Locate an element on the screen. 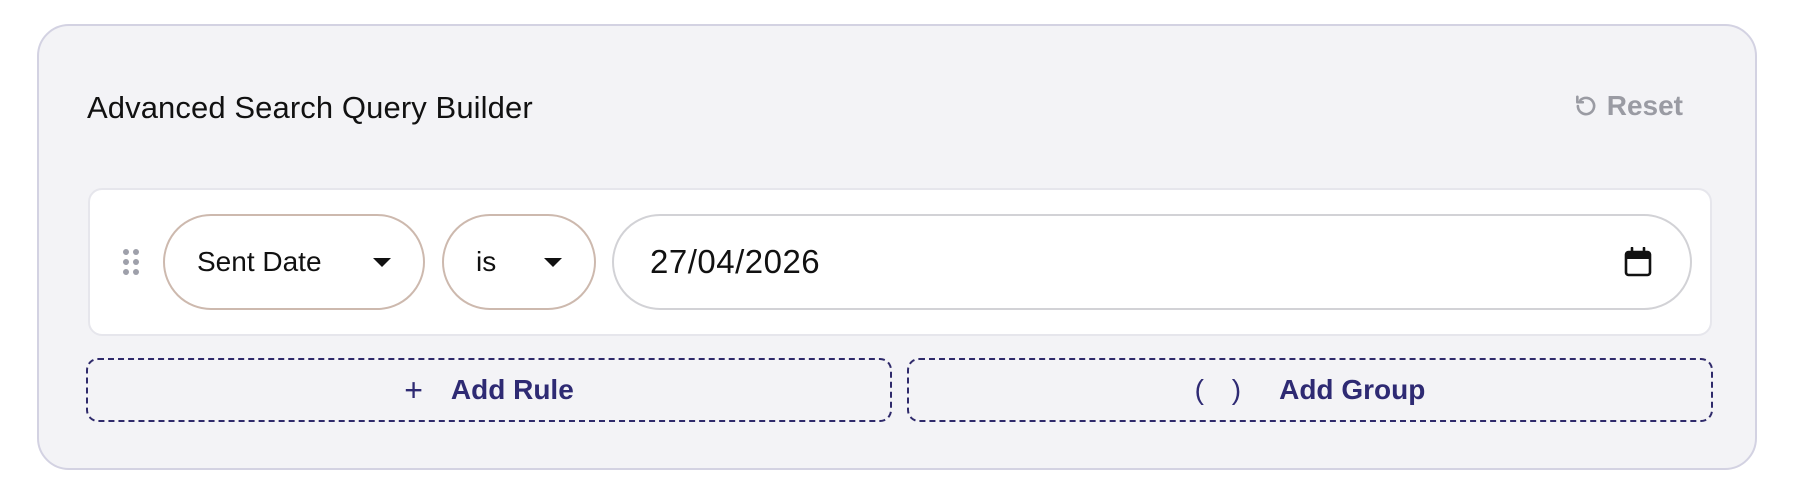  add-group-label: Add Group is located at coordinates (1352, 389).